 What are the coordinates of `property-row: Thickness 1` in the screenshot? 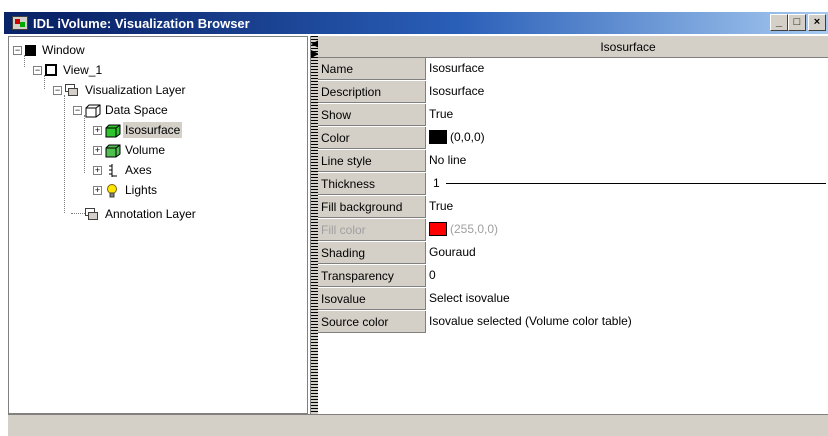 It's located at (573, 184).